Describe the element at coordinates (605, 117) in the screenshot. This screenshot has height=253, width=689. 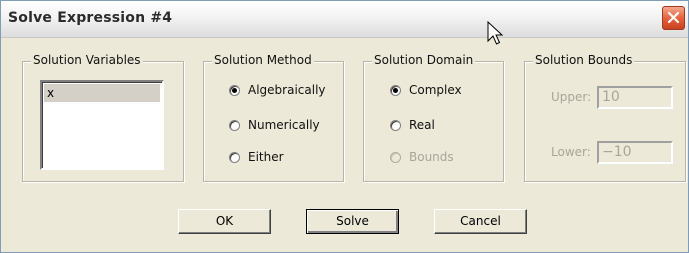
I see `solution-bounds-group: Solution Bounds Upper: 10 Lower: −10` at that location.